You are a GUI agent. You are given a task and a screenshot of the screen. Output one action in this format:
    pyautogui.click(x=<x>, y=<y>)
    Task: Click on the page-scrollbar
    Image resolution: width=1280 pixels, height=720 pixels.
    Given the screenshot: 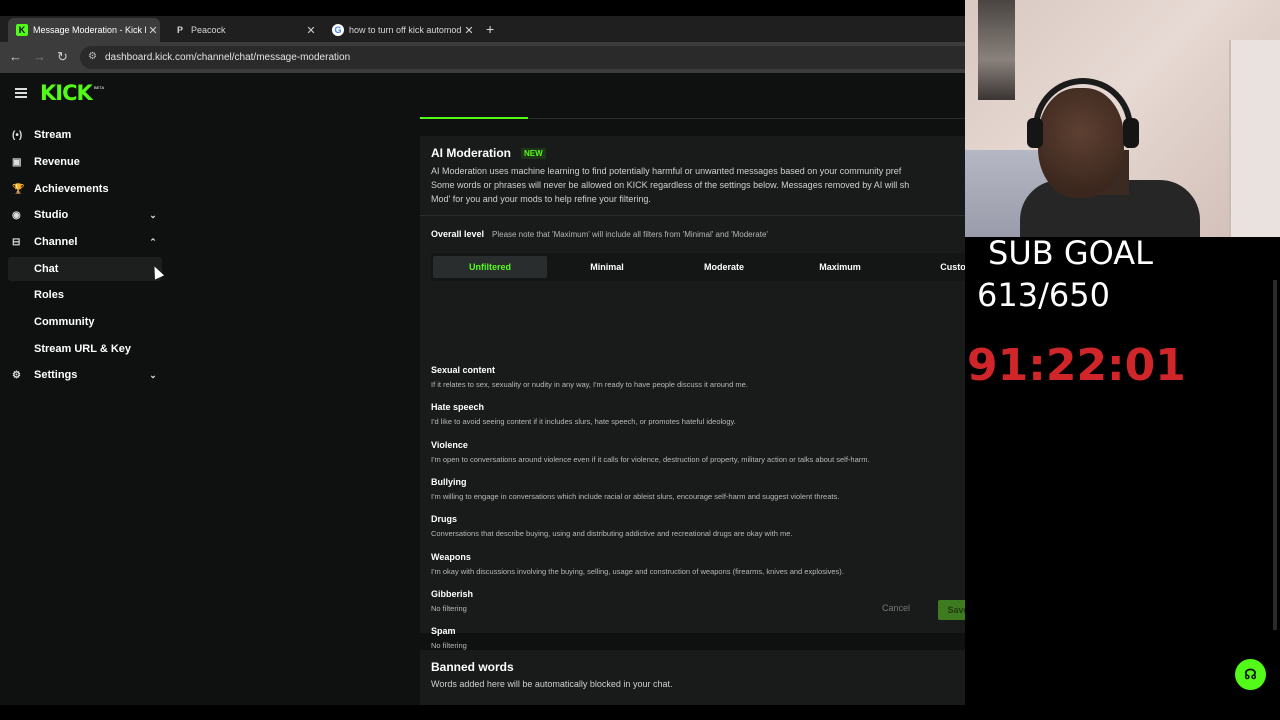 What is the action you would take?
    pyautogui.click(x=1275, y=455)
    